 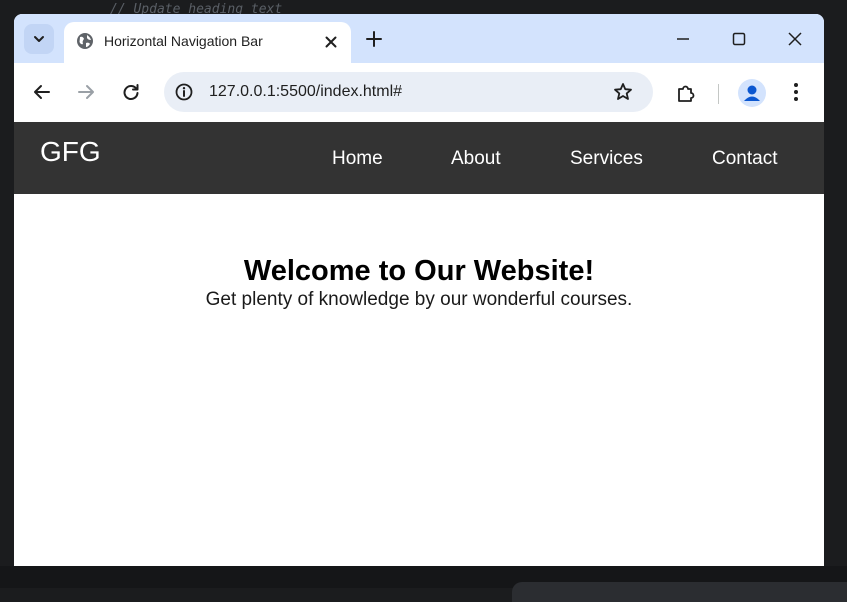 What do you see at coordinates (606, 159) in the screenshot?
I see `nav-link-services: Services` at bounding box center [606, 159].